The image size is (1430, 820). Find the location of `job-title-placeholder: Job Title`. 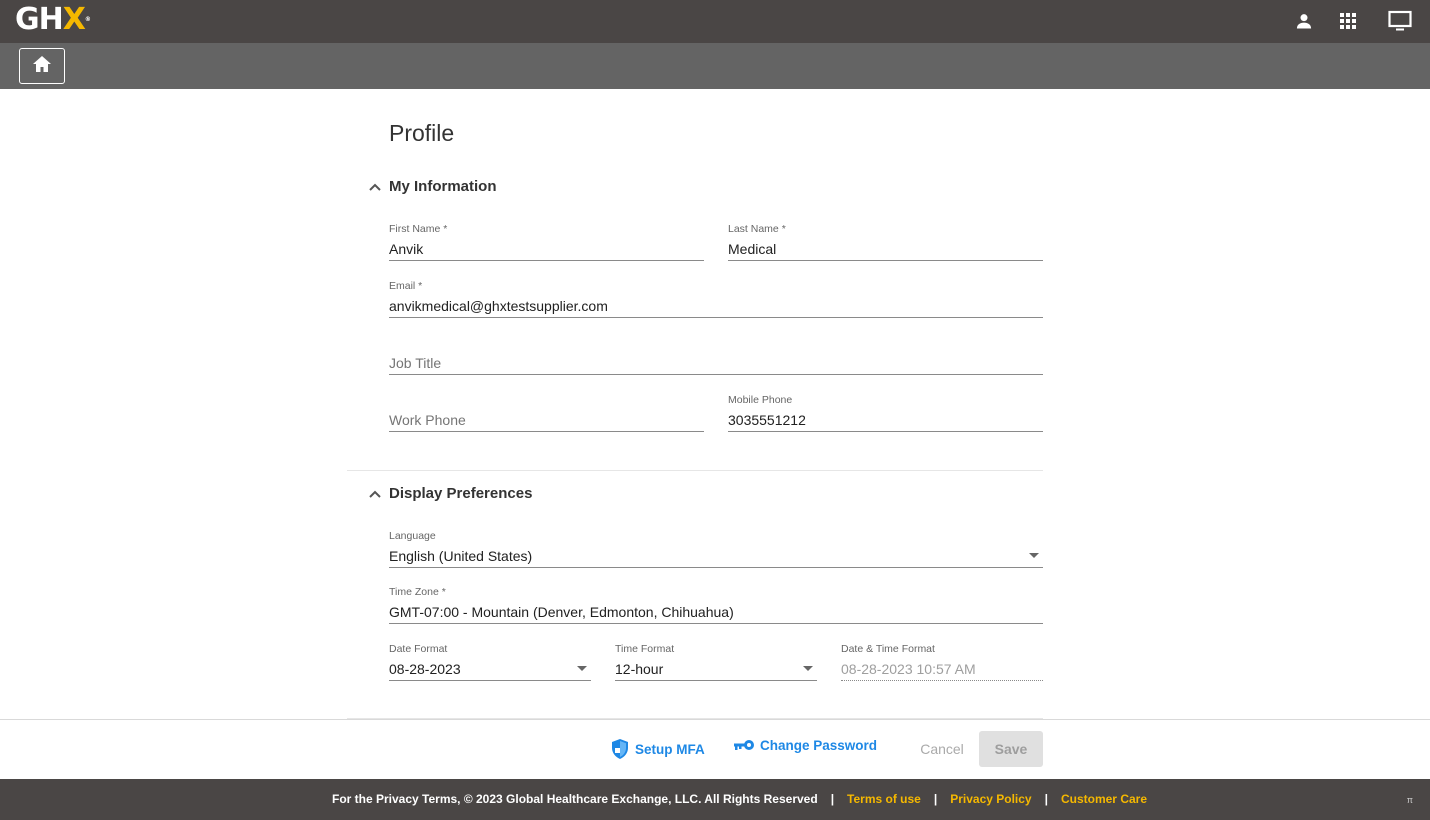

job-title-placeholder: Job Title is located at coordinates (415, 363).